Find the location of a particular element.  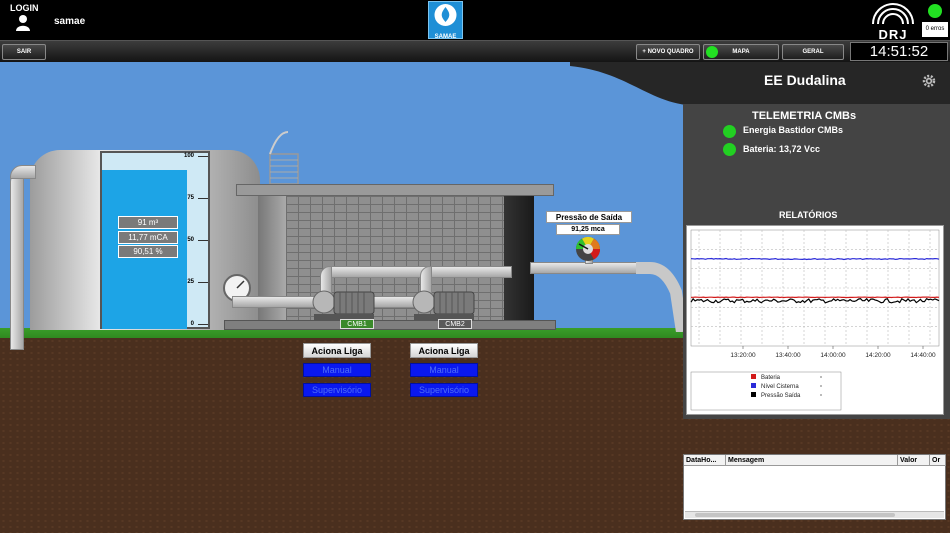

cmb2-start-button: Aciona Liga is located at coordinates (444, 350).